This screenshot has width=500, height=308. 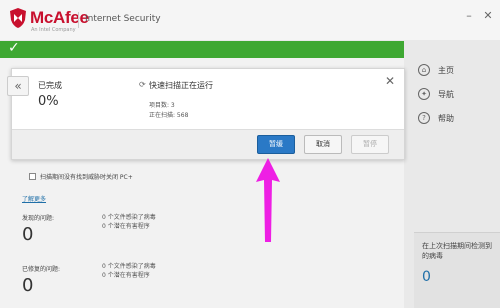 What do you see at coordinates (78, 20) in the screenshot?
I see `title-separator` at bounding box center [78, 20].